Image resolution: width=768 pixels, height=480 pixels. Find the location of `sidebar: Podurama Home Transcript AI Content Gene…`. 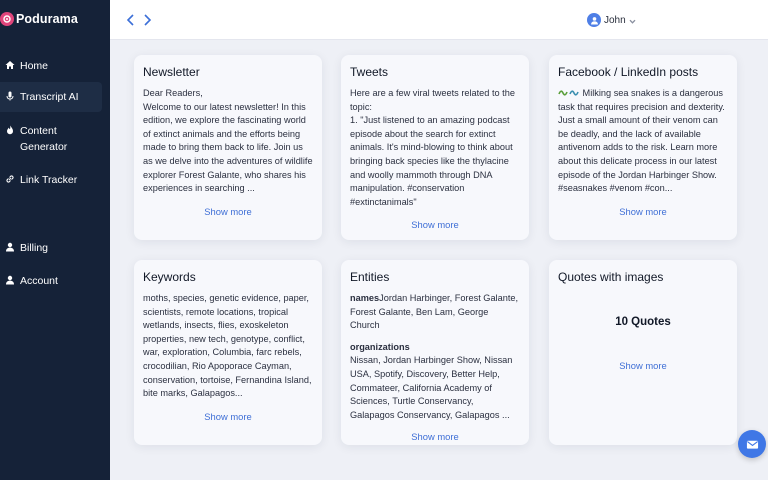

sidebar: Podurama Home Transcript AI Content Gene… is located at coordinates (55, 240).